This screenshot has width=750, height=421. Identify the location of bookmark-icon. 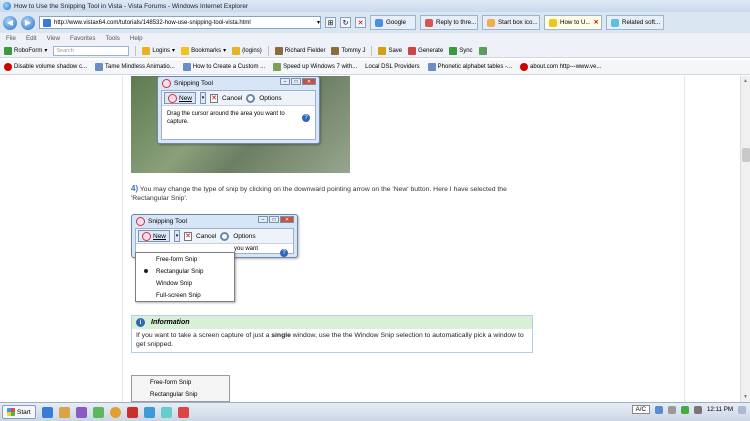
(185, 50).